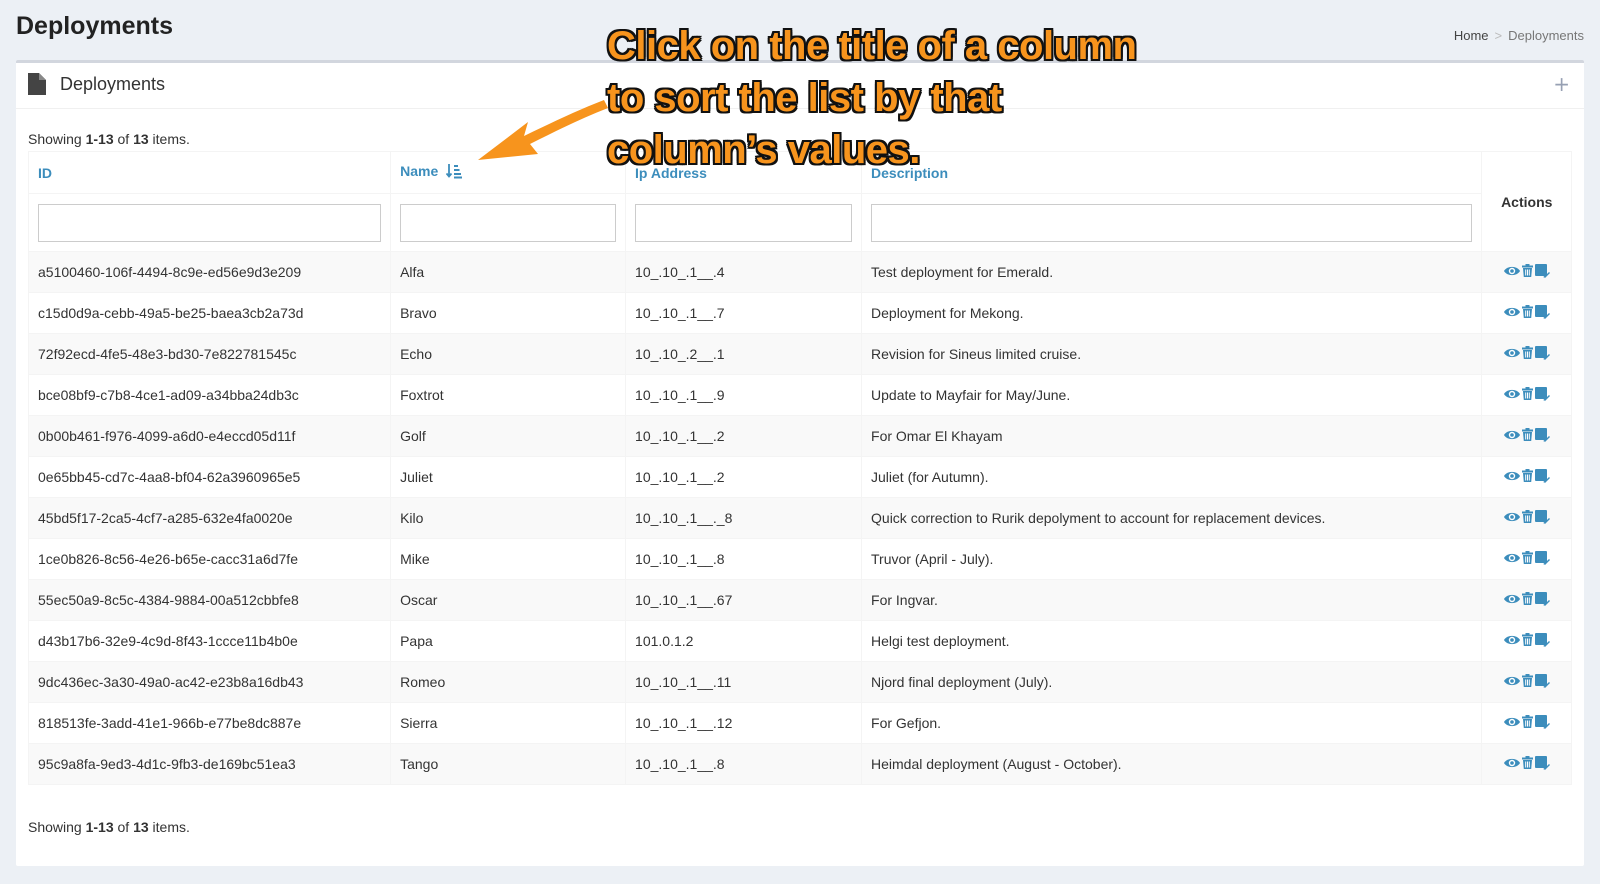  Describe the element at coordinates (1546, 35) in the screenshot. I see `breadcrumb-current: Deployments` at that location.